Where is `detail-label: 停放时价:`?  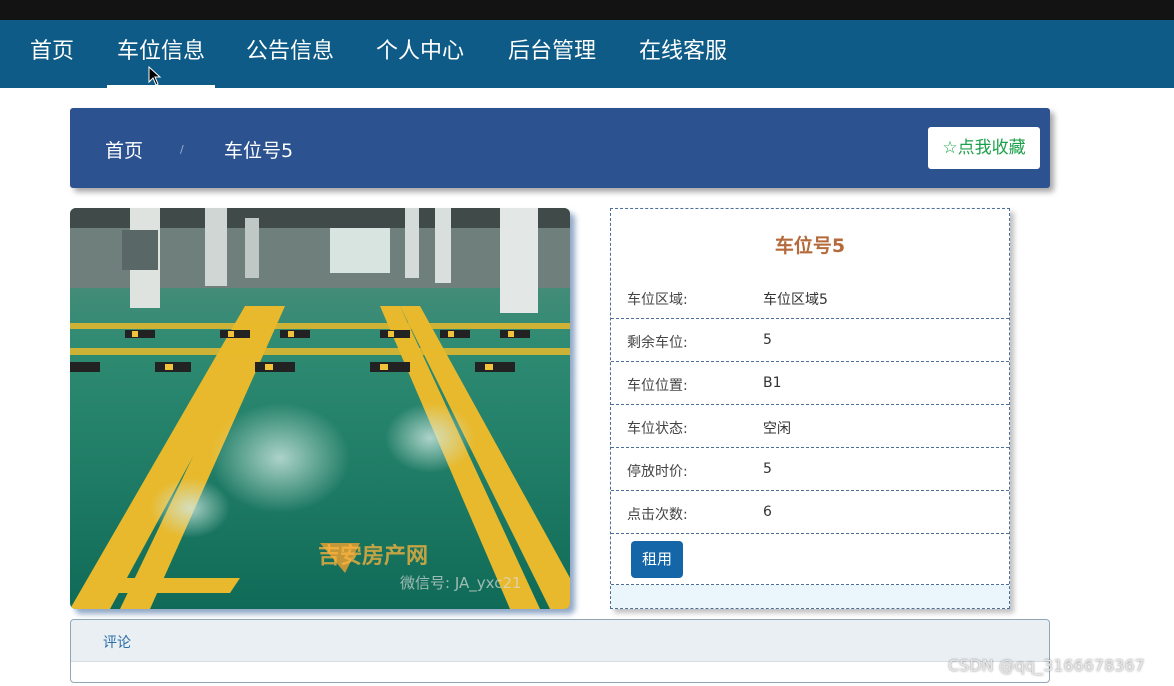 detail-label: 停放时价: is located at coordinates (657, 472).